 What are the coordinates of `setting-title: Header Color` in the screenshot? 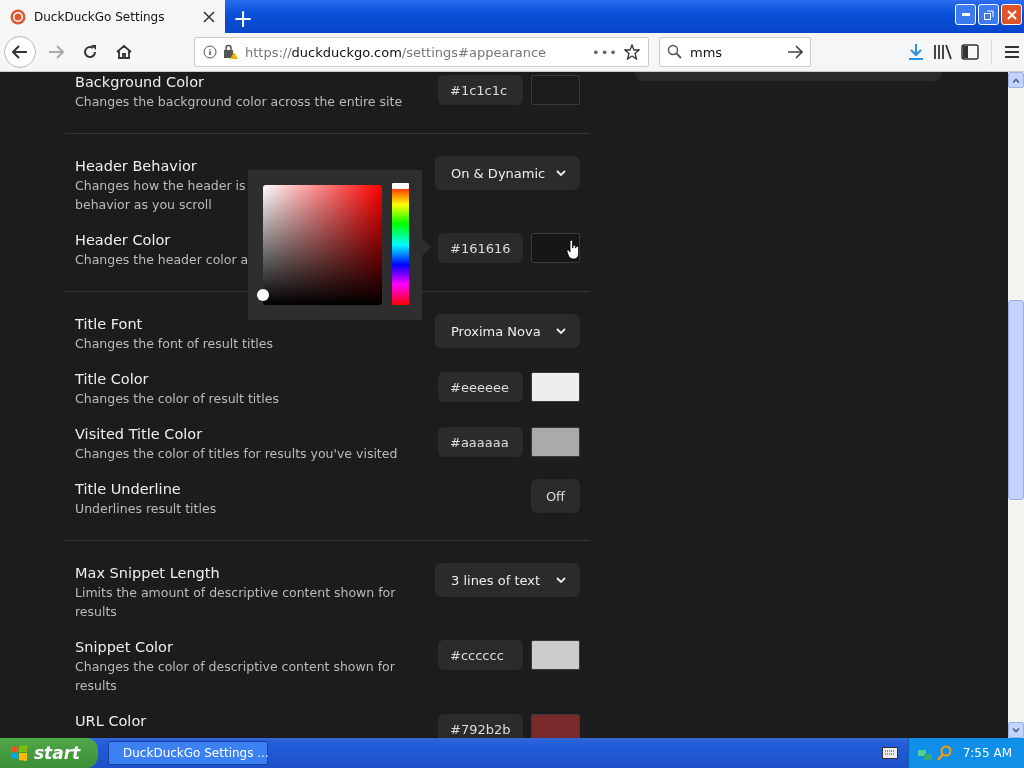 It's located at (123, 240).